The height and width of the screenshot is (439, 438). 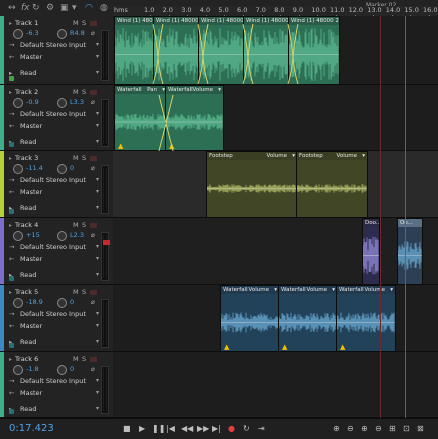 I want to click on track-name-label: Track 6, so click(x=26, y=359).